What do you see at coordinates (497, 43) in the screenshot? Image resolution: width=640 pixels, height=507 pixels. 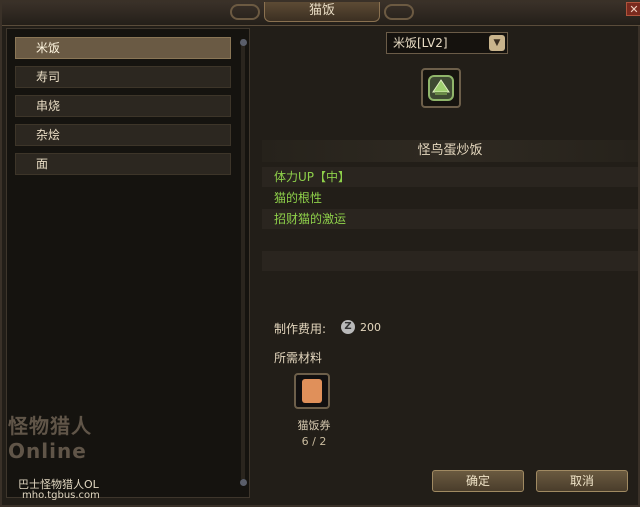 I see `chevron-down-icon: ▼` at bounding box center [497, 43].